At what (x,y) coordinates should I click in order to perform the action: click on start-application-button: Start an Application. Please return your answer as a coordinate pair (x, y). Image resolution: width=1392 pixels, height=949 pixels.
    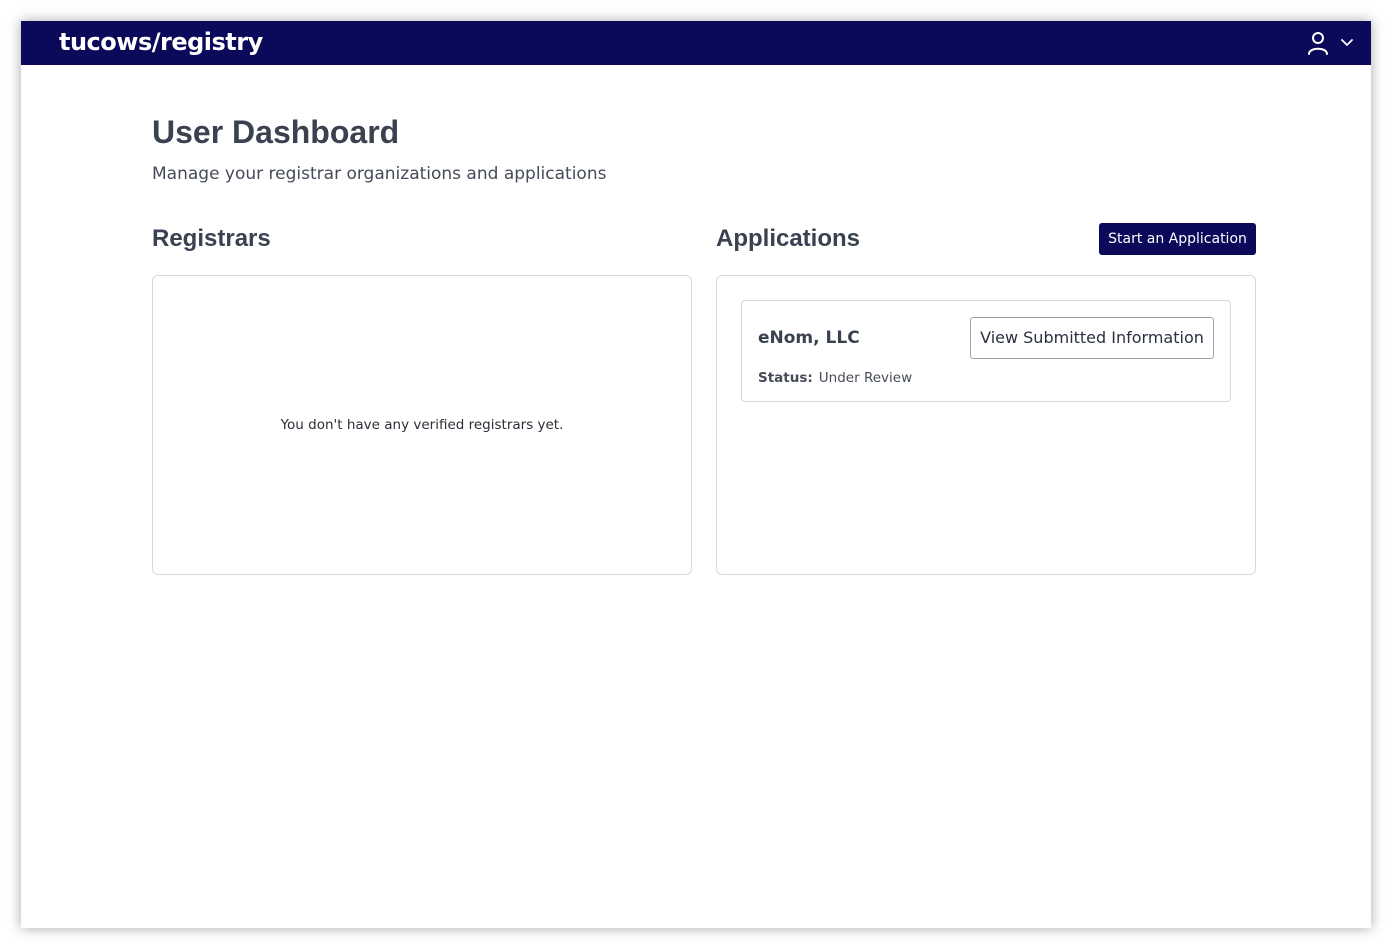
    Looking at the image, I should click on (1177, 239).